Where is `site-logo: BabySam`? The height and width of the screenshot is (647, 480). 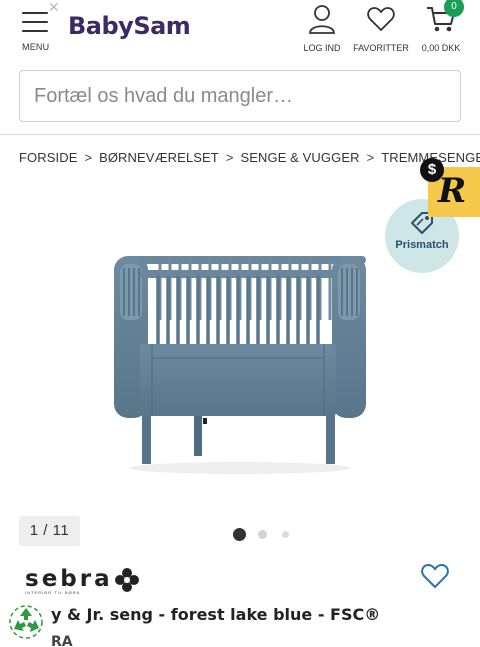 site-logo: BabySam is located at coordinates (129, 26).